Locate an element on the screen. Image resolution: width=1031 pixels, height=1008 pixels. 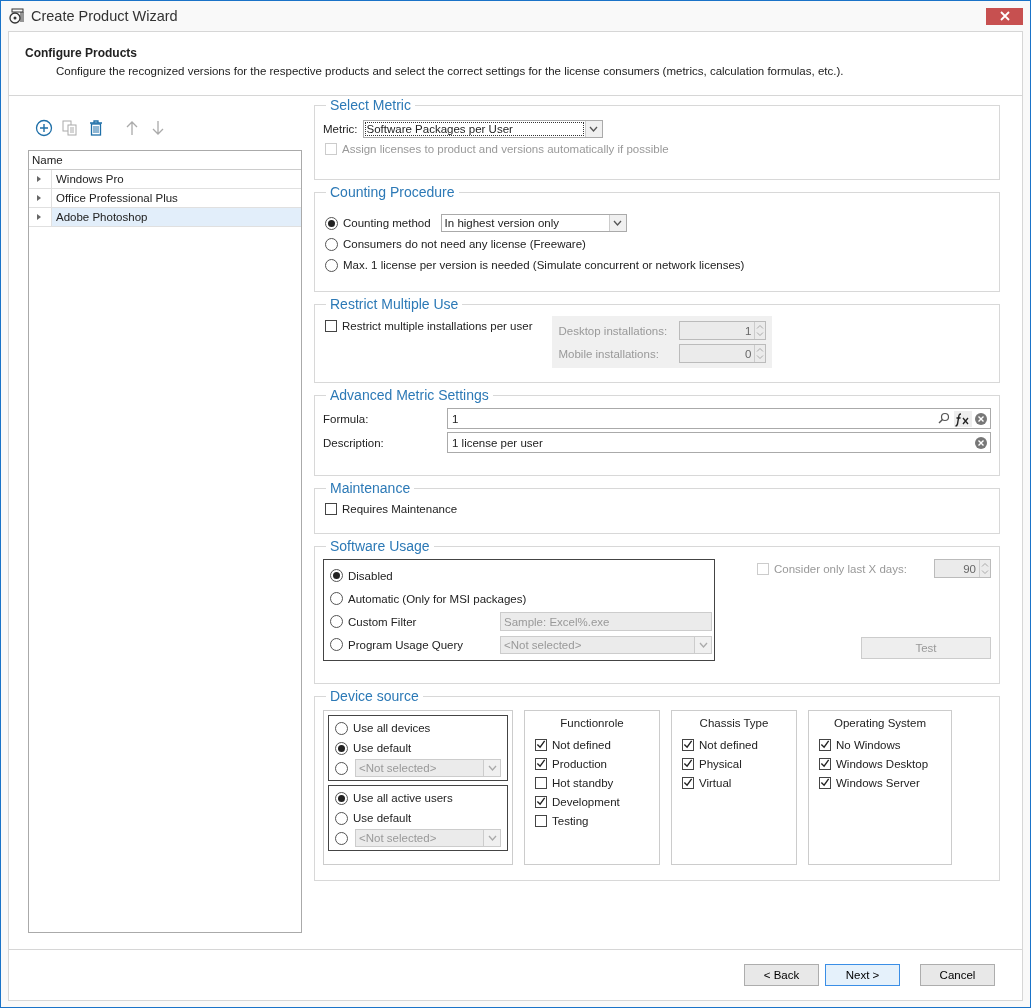
checkbox-label: Assign licenses to product and versions automatically if possible is located at coordinates (505, 149).